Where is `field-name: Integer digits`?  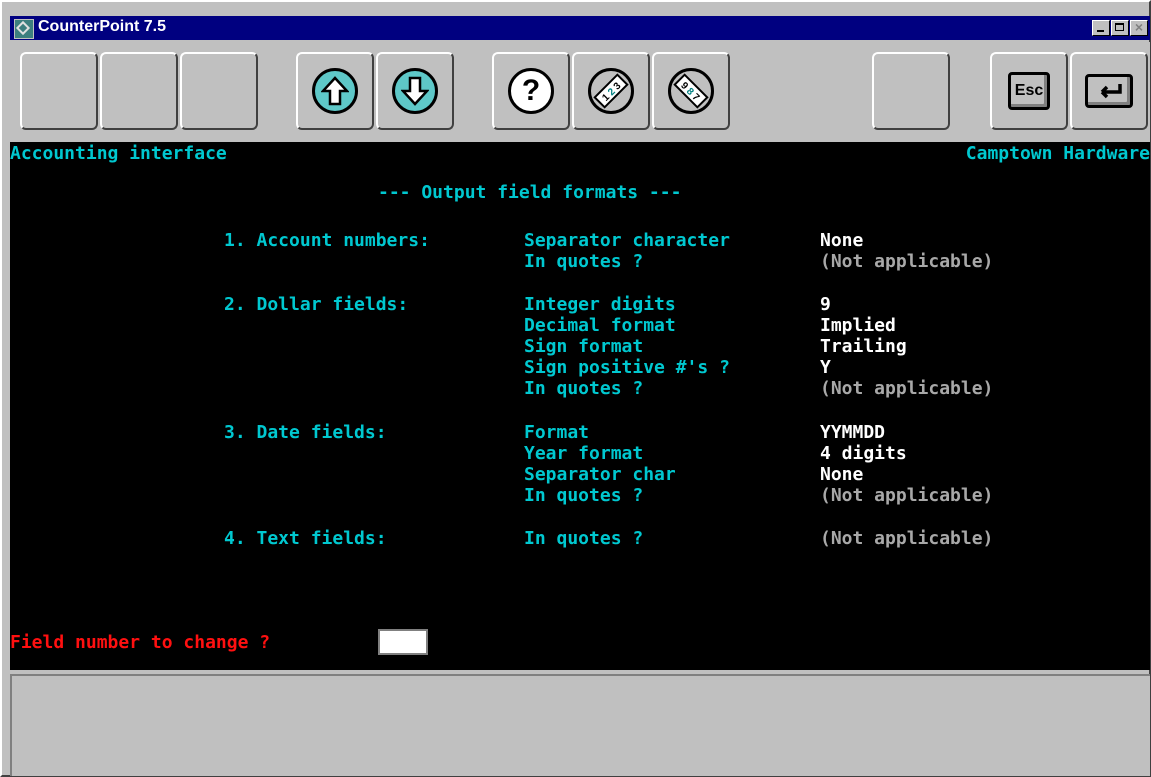 field-name: Integer digits is located at coordinates (600, 304).